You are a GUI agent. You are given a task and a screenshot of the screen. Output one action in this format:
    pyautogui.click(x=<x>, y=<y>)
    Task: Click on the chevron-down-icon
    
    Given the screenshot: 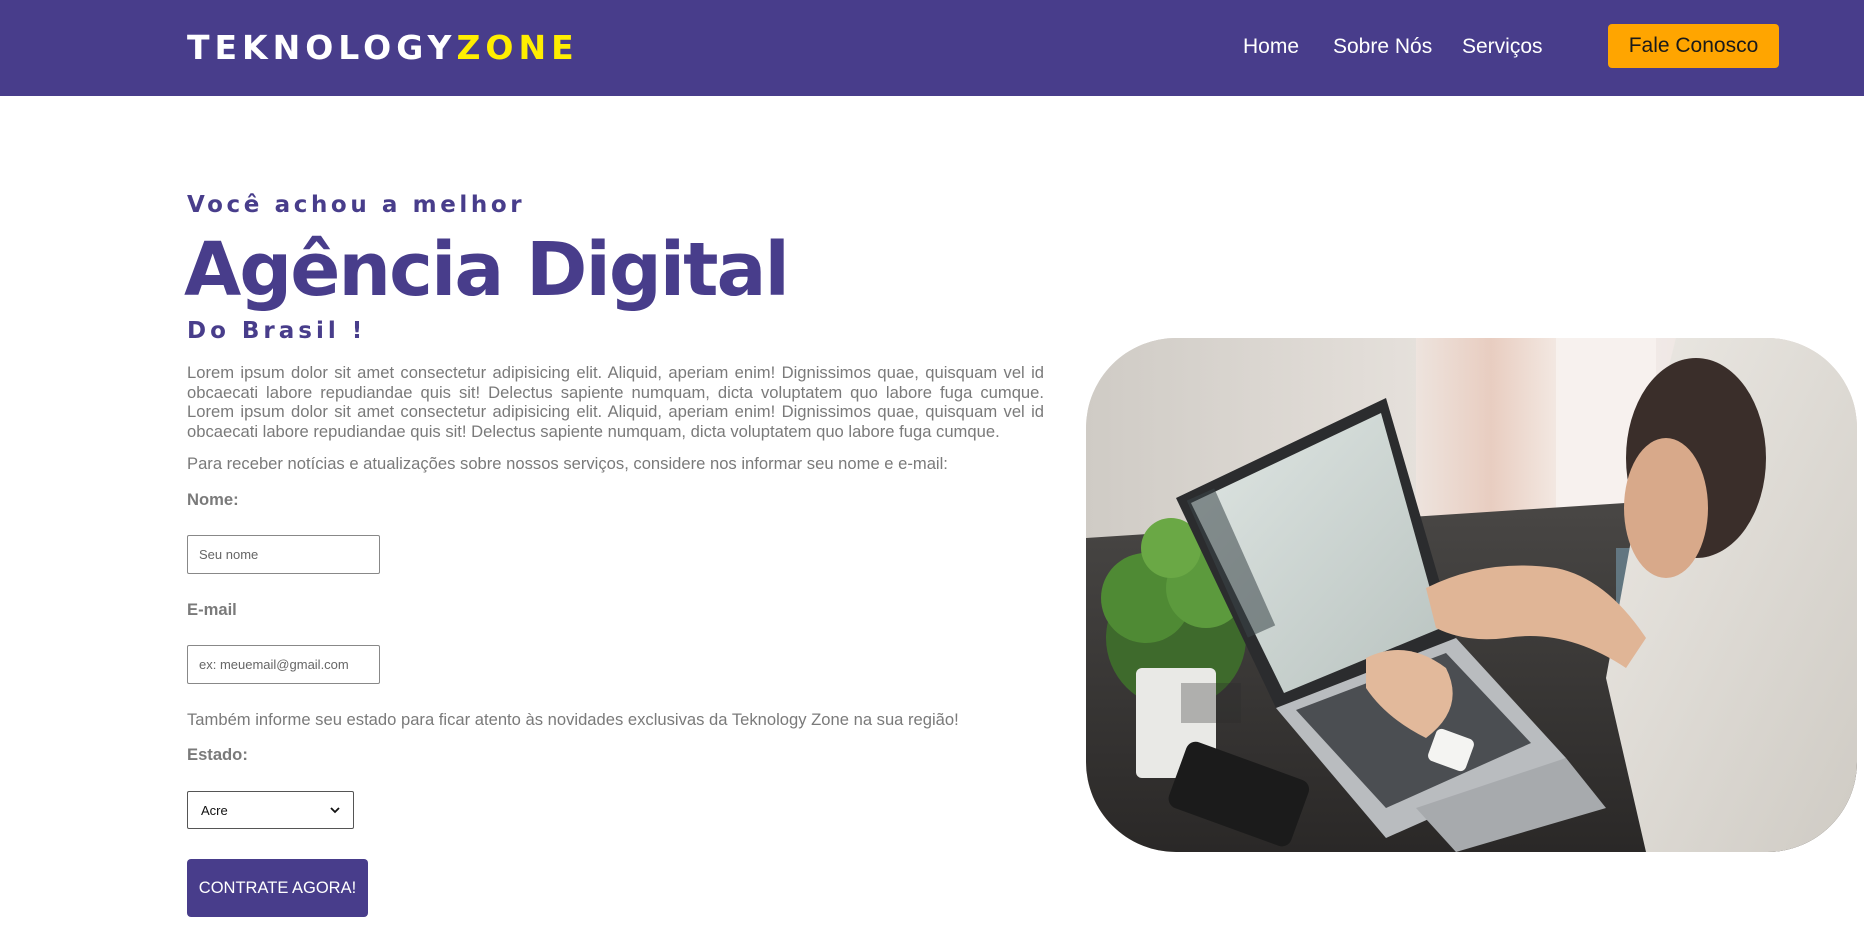 What is the action you would take?
    pyautogui.click(x=335, y=809)
    